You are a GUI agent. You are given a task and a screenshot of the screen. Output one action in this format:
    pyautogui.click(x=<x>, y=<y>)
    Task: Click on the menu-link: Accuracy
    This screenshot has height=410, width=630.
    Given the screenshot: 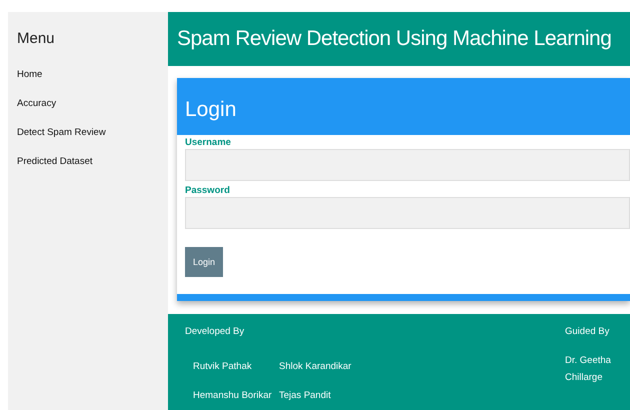 What is the action you would take?
    pyautogui.click(x=92, y=112)
    